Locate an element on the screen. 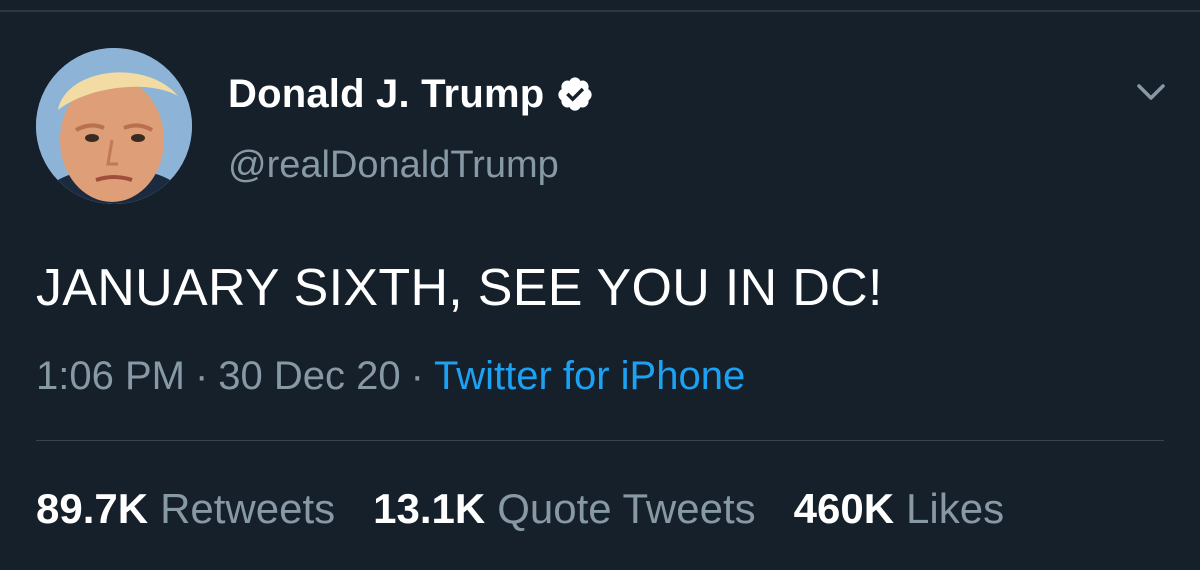 The width and height of the screenshot is (1200, 570). avatar-image is located at coordinates (114, 126).